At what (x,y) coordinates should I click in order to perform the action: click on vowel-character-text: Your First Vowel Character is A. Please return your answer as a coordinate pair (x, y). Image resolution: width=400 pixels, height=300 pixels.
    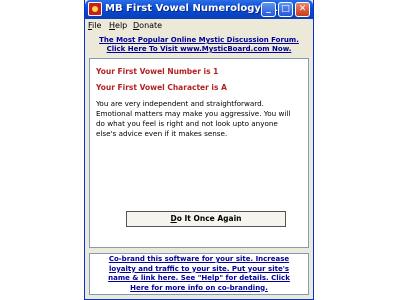
    Looking at the image, I should click on (161, 87).